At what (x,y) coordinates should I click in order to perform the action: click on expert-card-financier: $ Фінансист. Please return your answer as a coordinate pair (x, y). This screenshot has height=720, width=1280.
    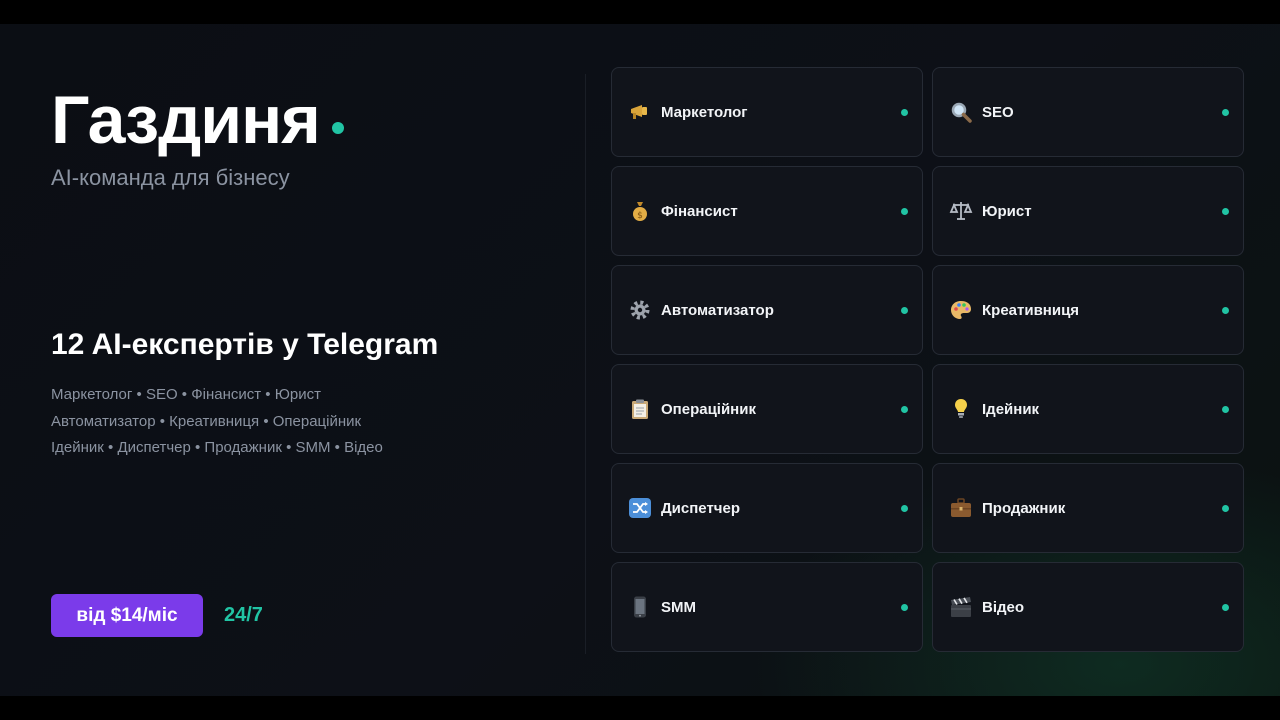
    Looking at the image, I should click on (767, 211).